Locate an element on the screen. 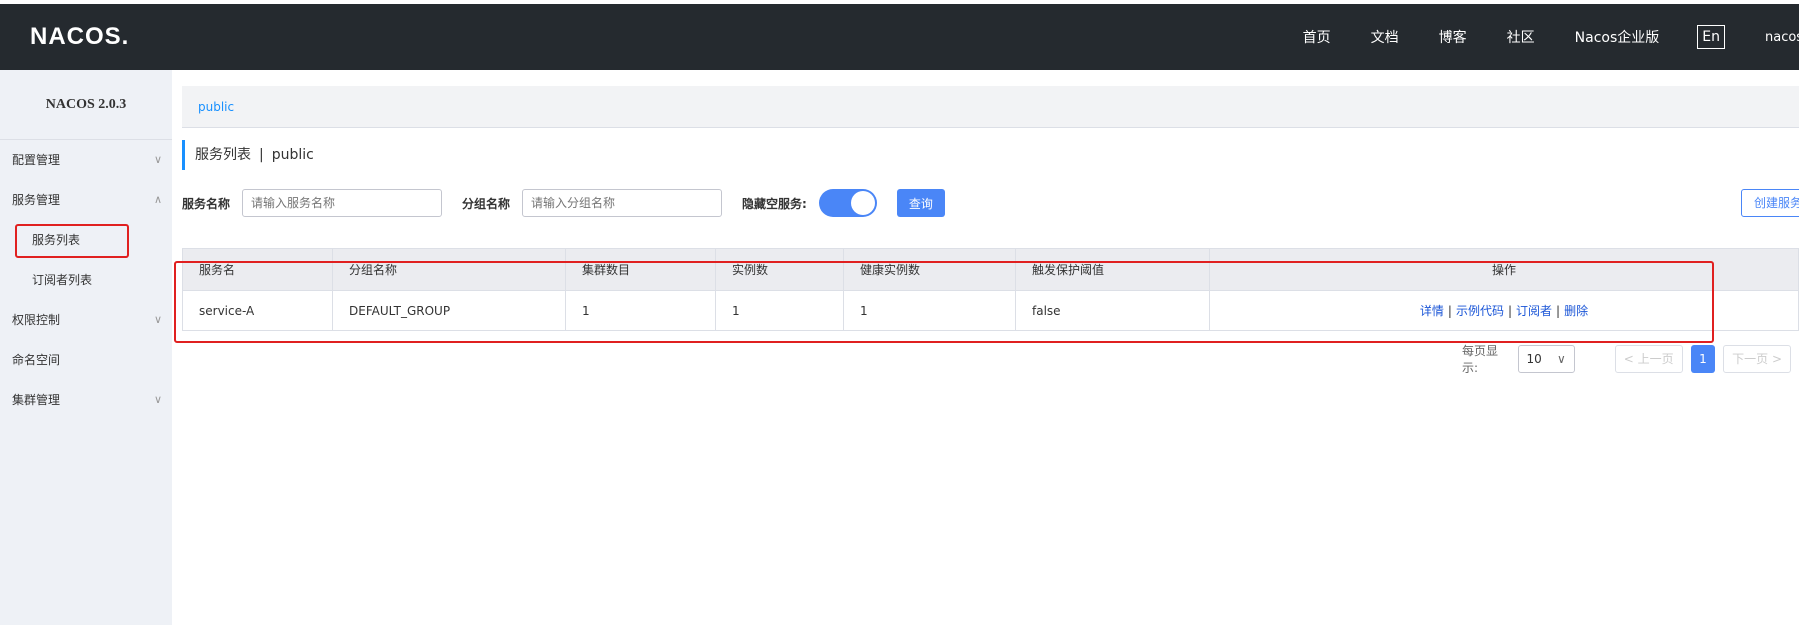 The height and width of the screenshot is (625, 1799). table-header-row: 服务名 分组名称 集群数目 实例数 健康实例数 触发保护阈值 操作 is located at coordinates (990, 269).